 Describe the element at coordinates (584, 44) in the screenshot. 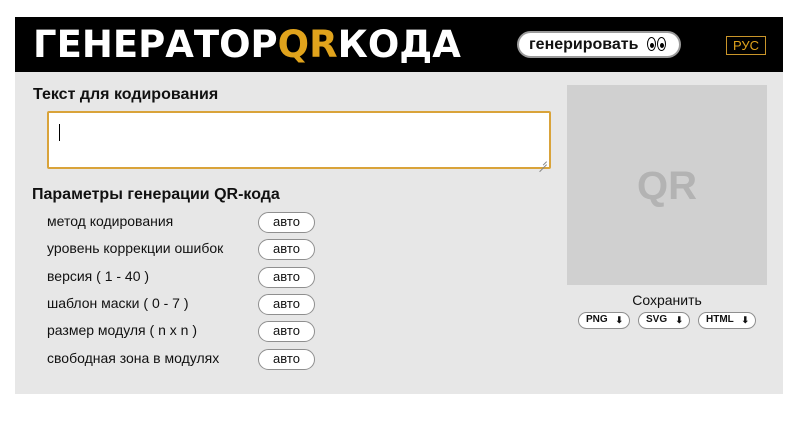

I see `generate-button-label: генерировать` at that location.